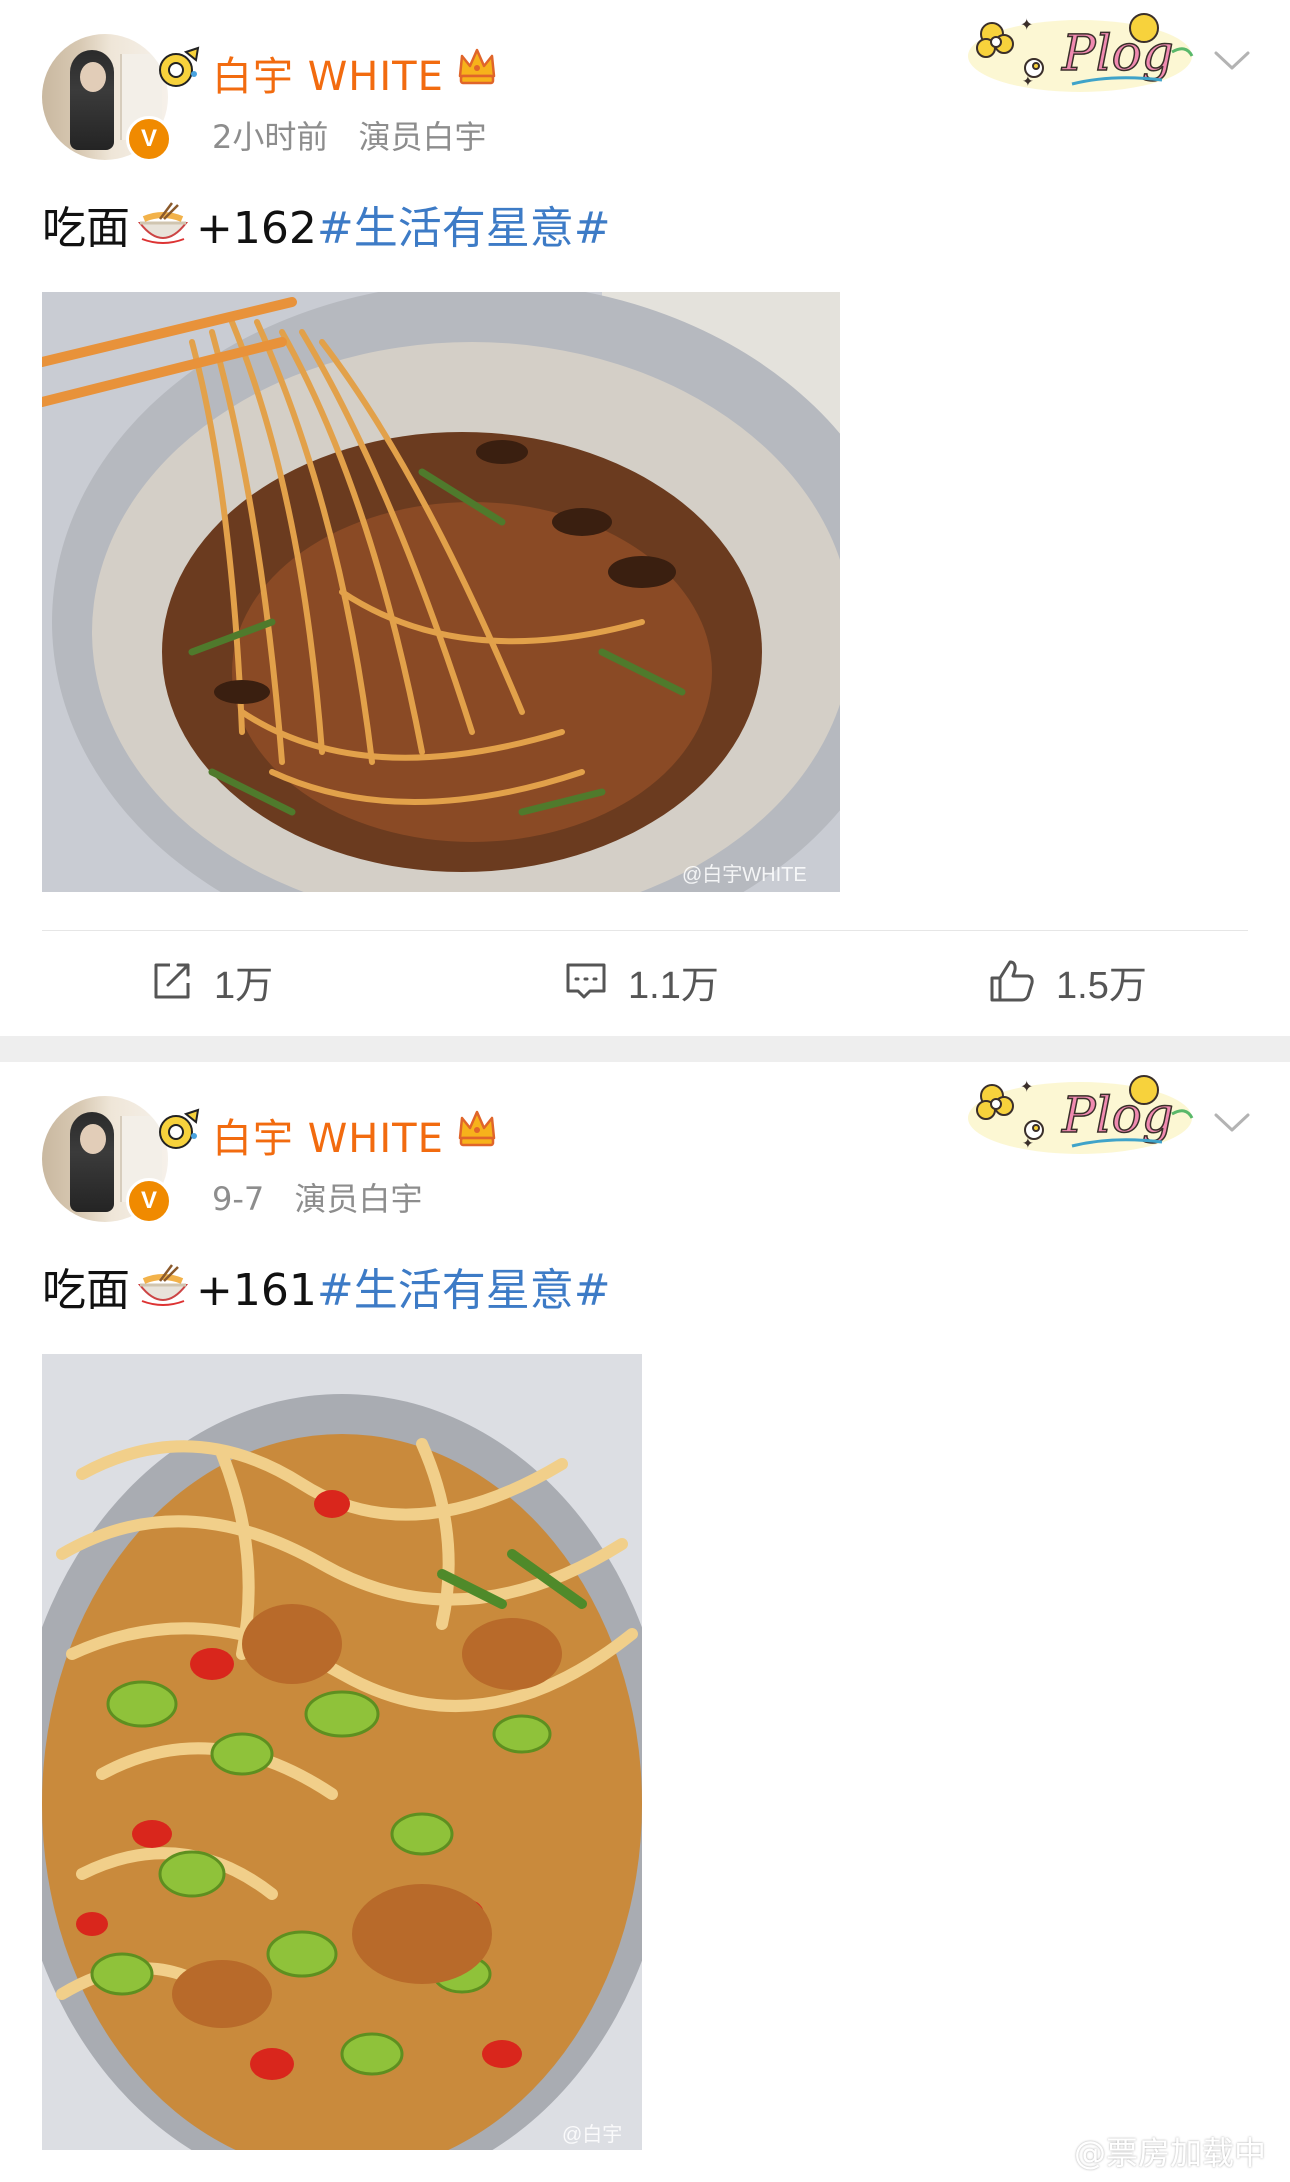 This screenshot has height=2182, width=1290. What do you see at coordinates (238, 1199) in the screenshot?
I see `post-time: 9-7` at bounding box center [238, 1199].